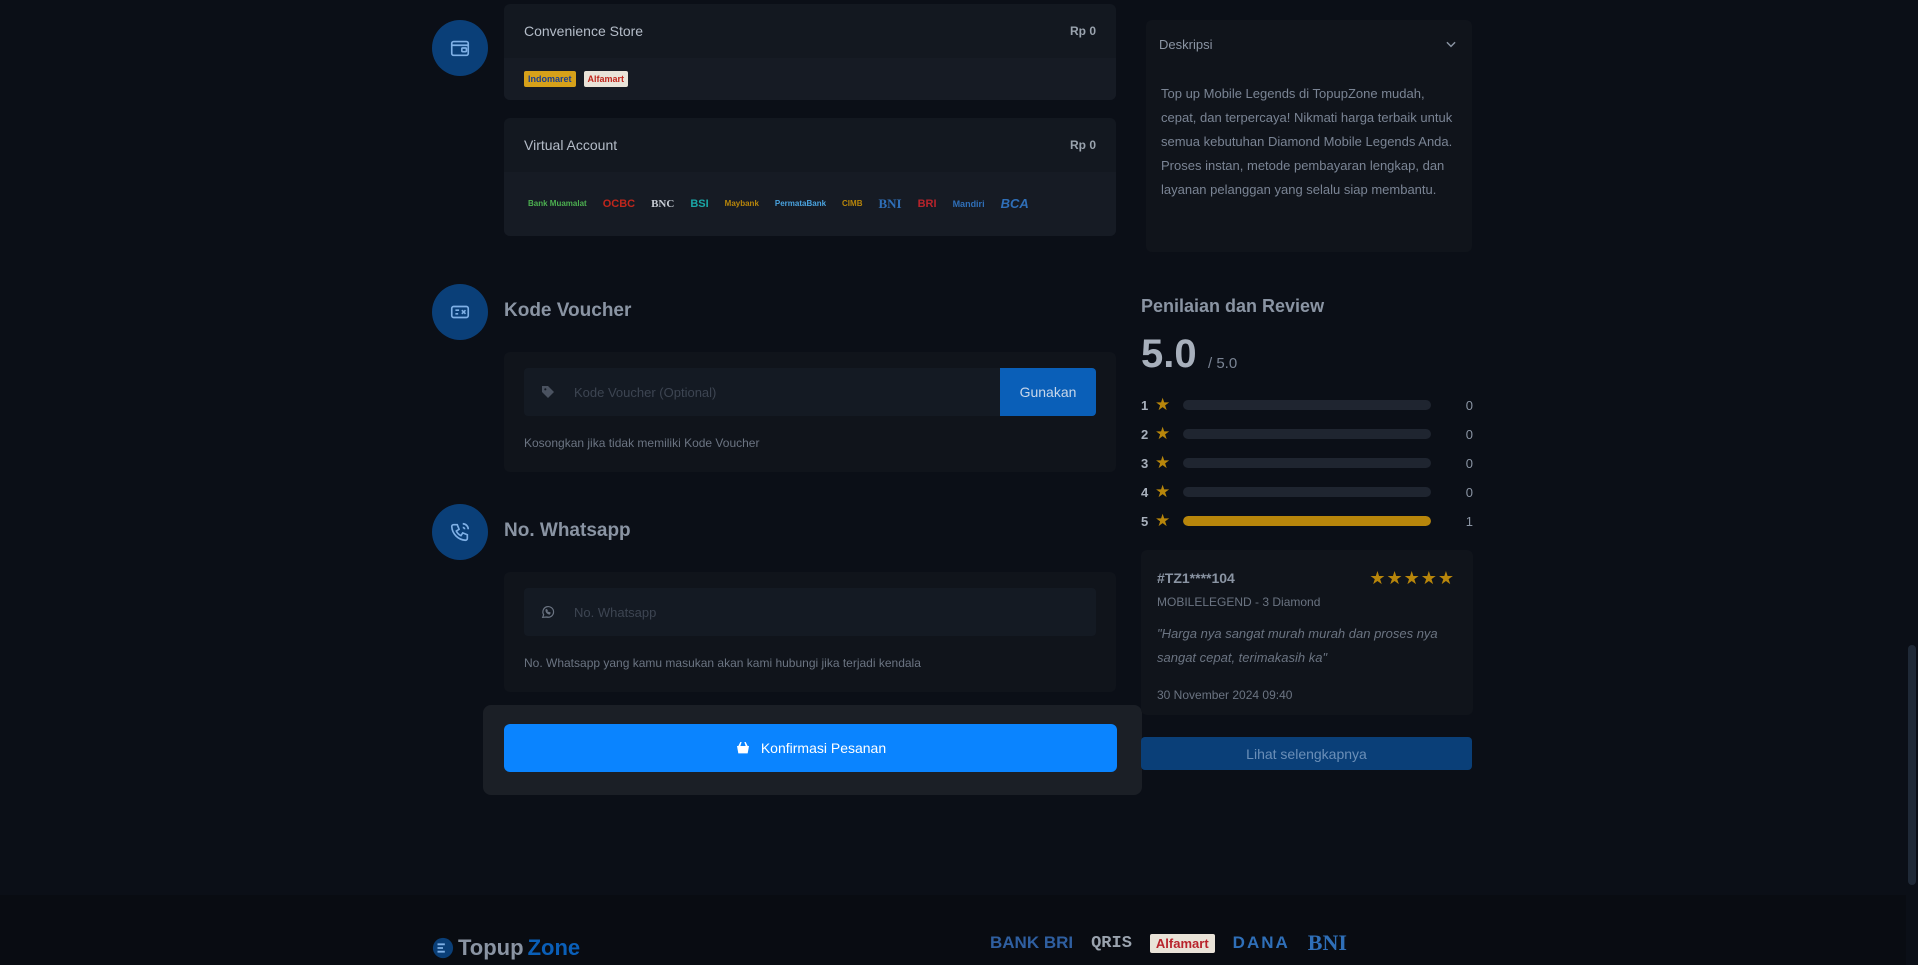 The width and height of the screenshot is (1918, 965). I want to click on cimb-logo: CIMB, so click(852, 203).